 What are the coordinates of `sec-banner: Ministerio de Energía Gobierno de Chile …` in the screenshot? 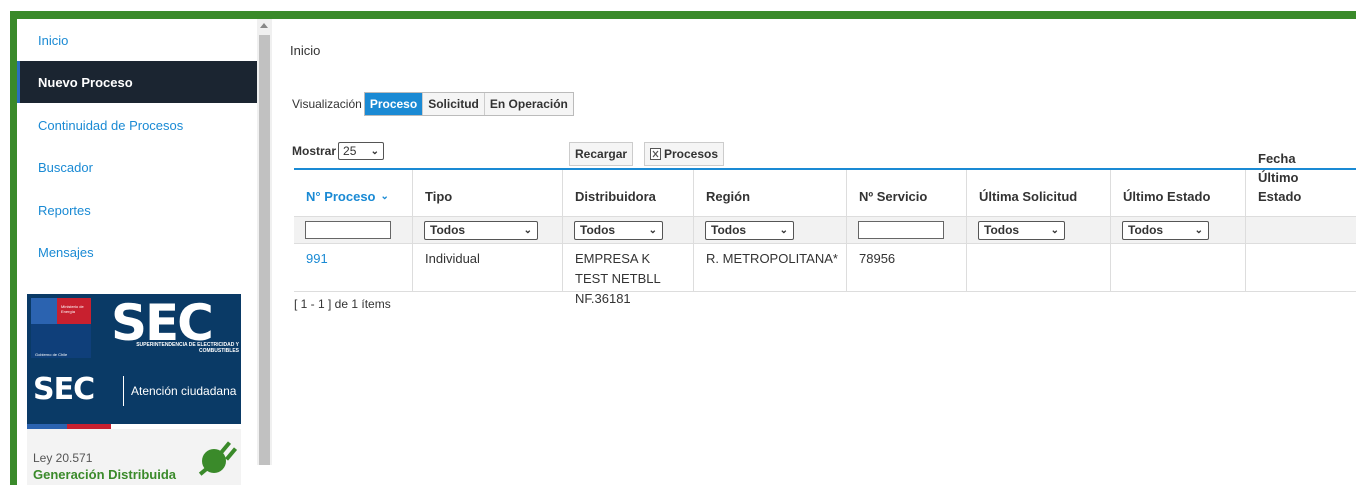 It's located at (134, 359).